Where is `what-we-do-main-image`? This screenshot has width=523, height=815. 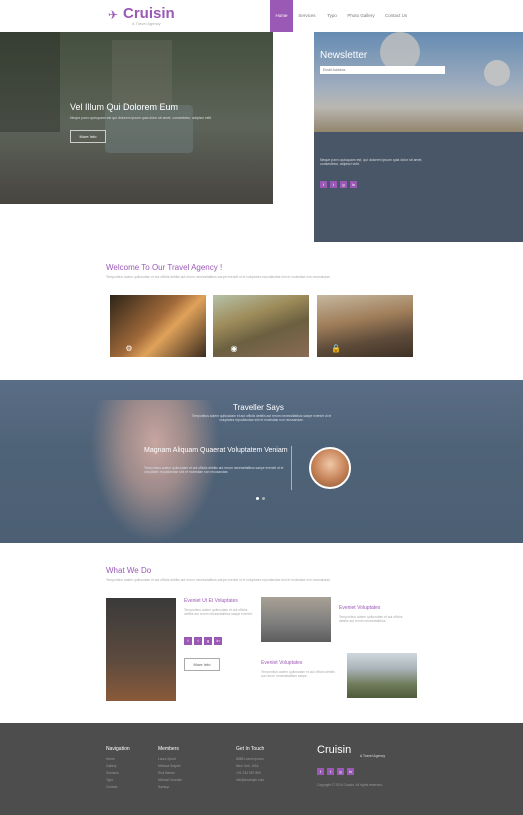
what-we-do-main-image is located at coordinates (141, 649).